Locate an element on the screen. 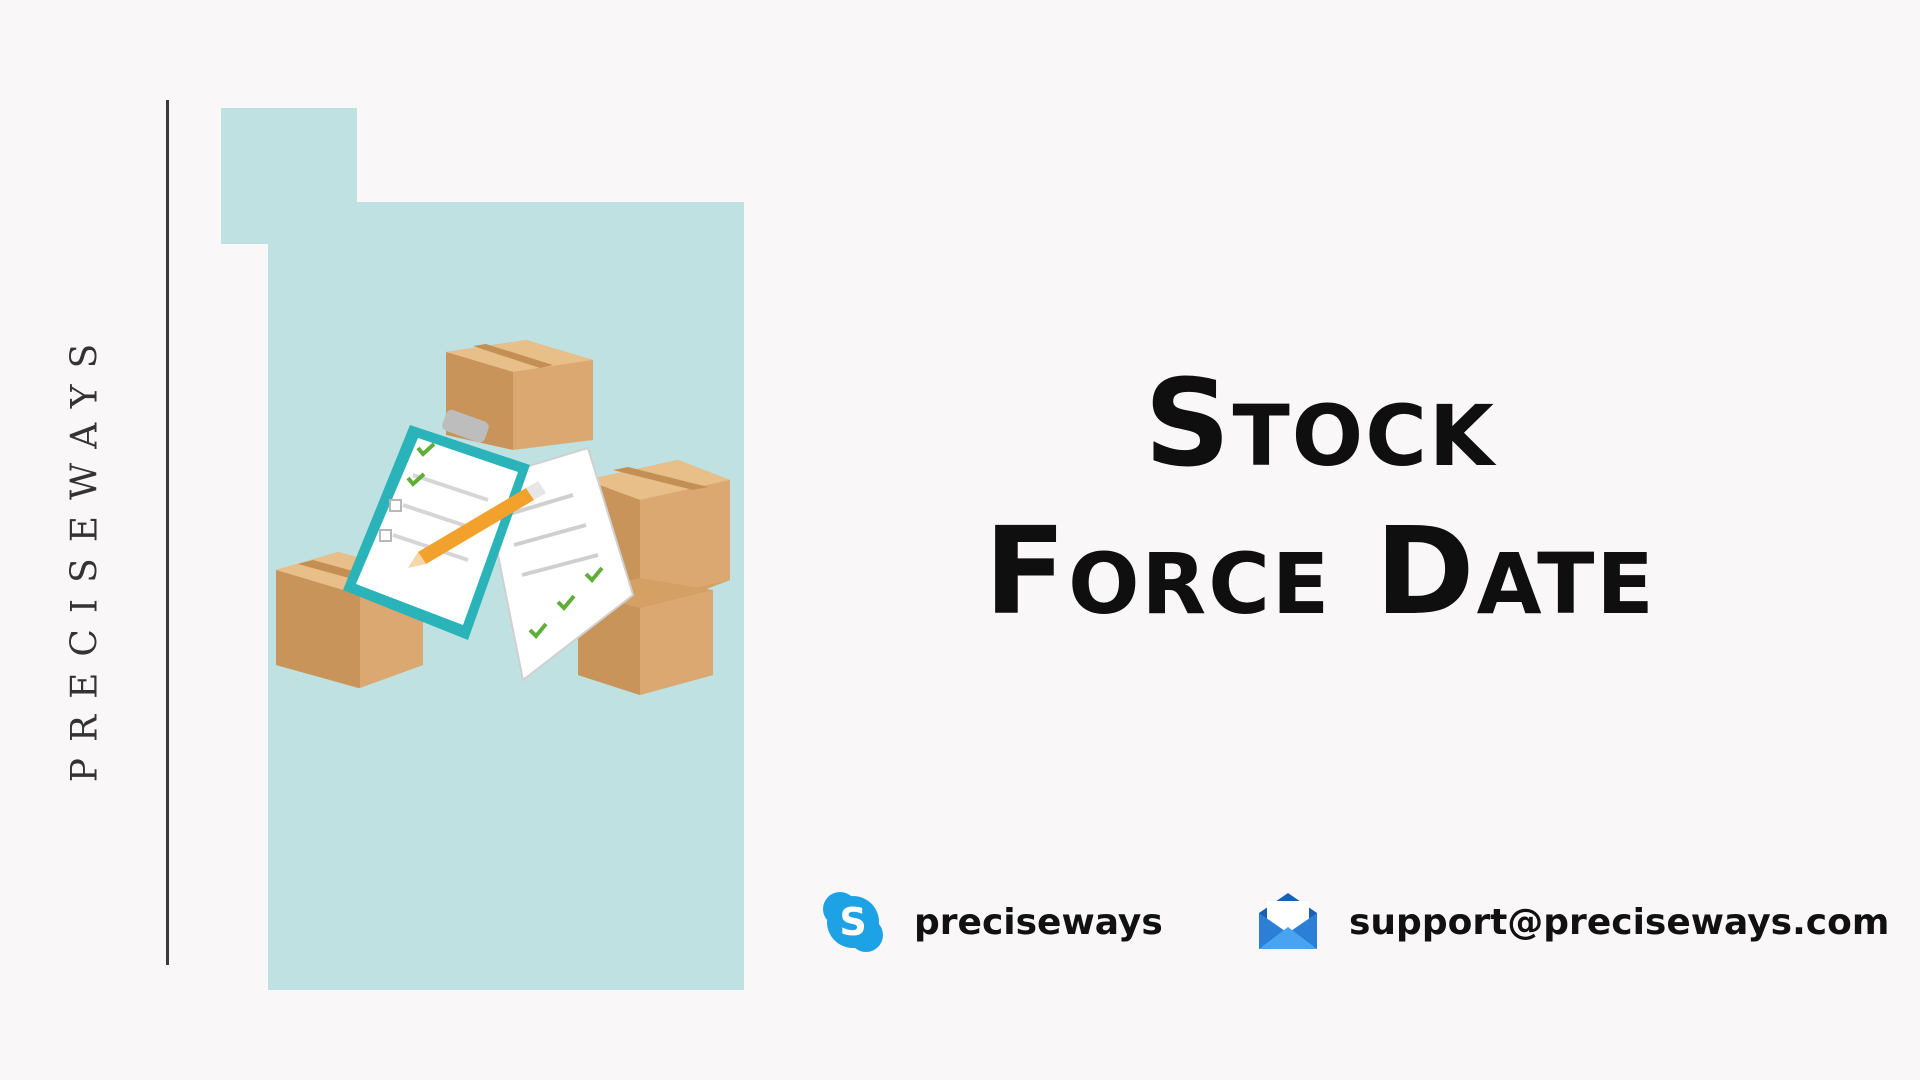  skype-icon: S is located at coordinates (853, 922).